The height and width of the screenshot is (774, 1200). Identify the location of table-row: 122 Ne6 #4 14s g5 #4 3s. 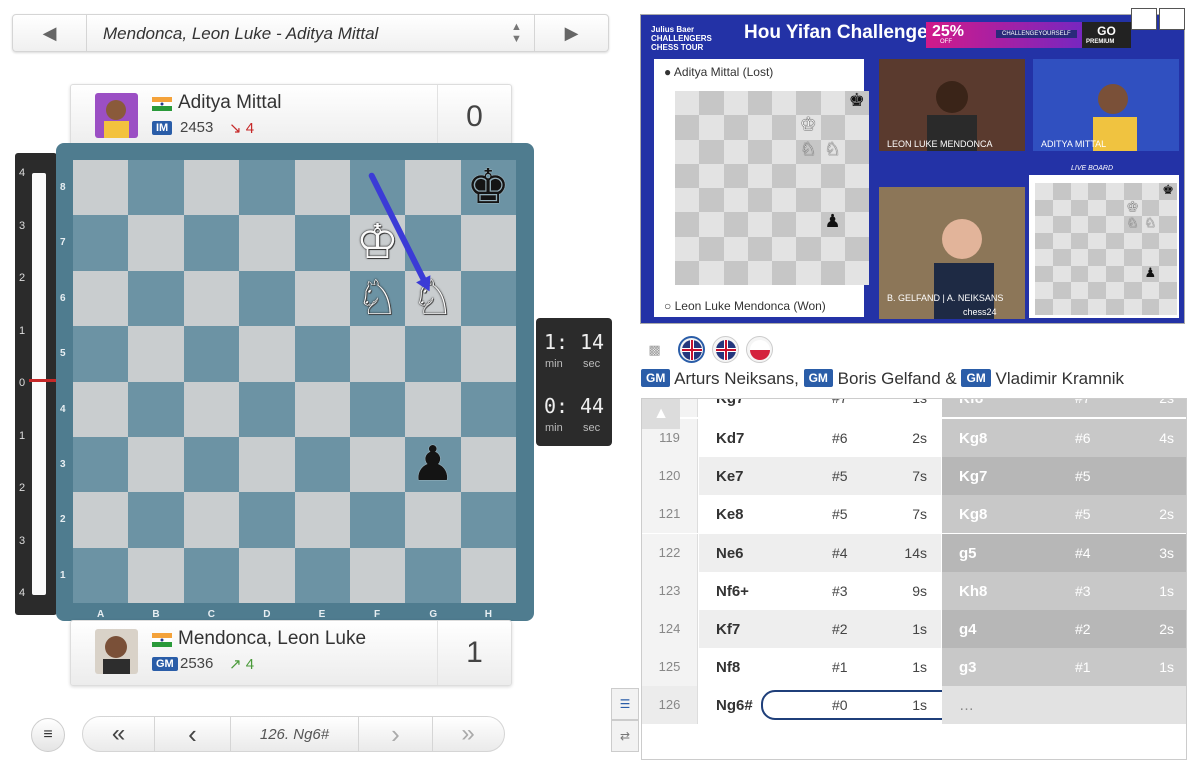
(914, 552).